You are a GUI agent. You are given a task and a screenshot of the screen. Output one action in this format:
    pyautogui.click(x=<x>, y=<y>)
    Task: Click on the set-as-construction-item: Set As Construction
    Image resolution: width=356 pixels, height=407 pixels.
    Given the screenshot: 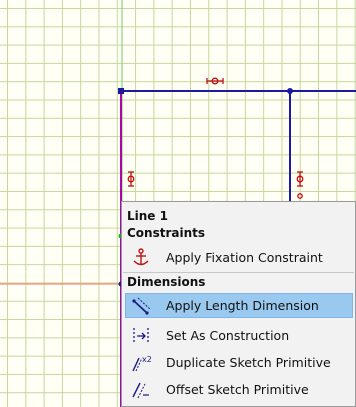 What is the action you would take?
    pyautogui.click(x=239, y=335)
    